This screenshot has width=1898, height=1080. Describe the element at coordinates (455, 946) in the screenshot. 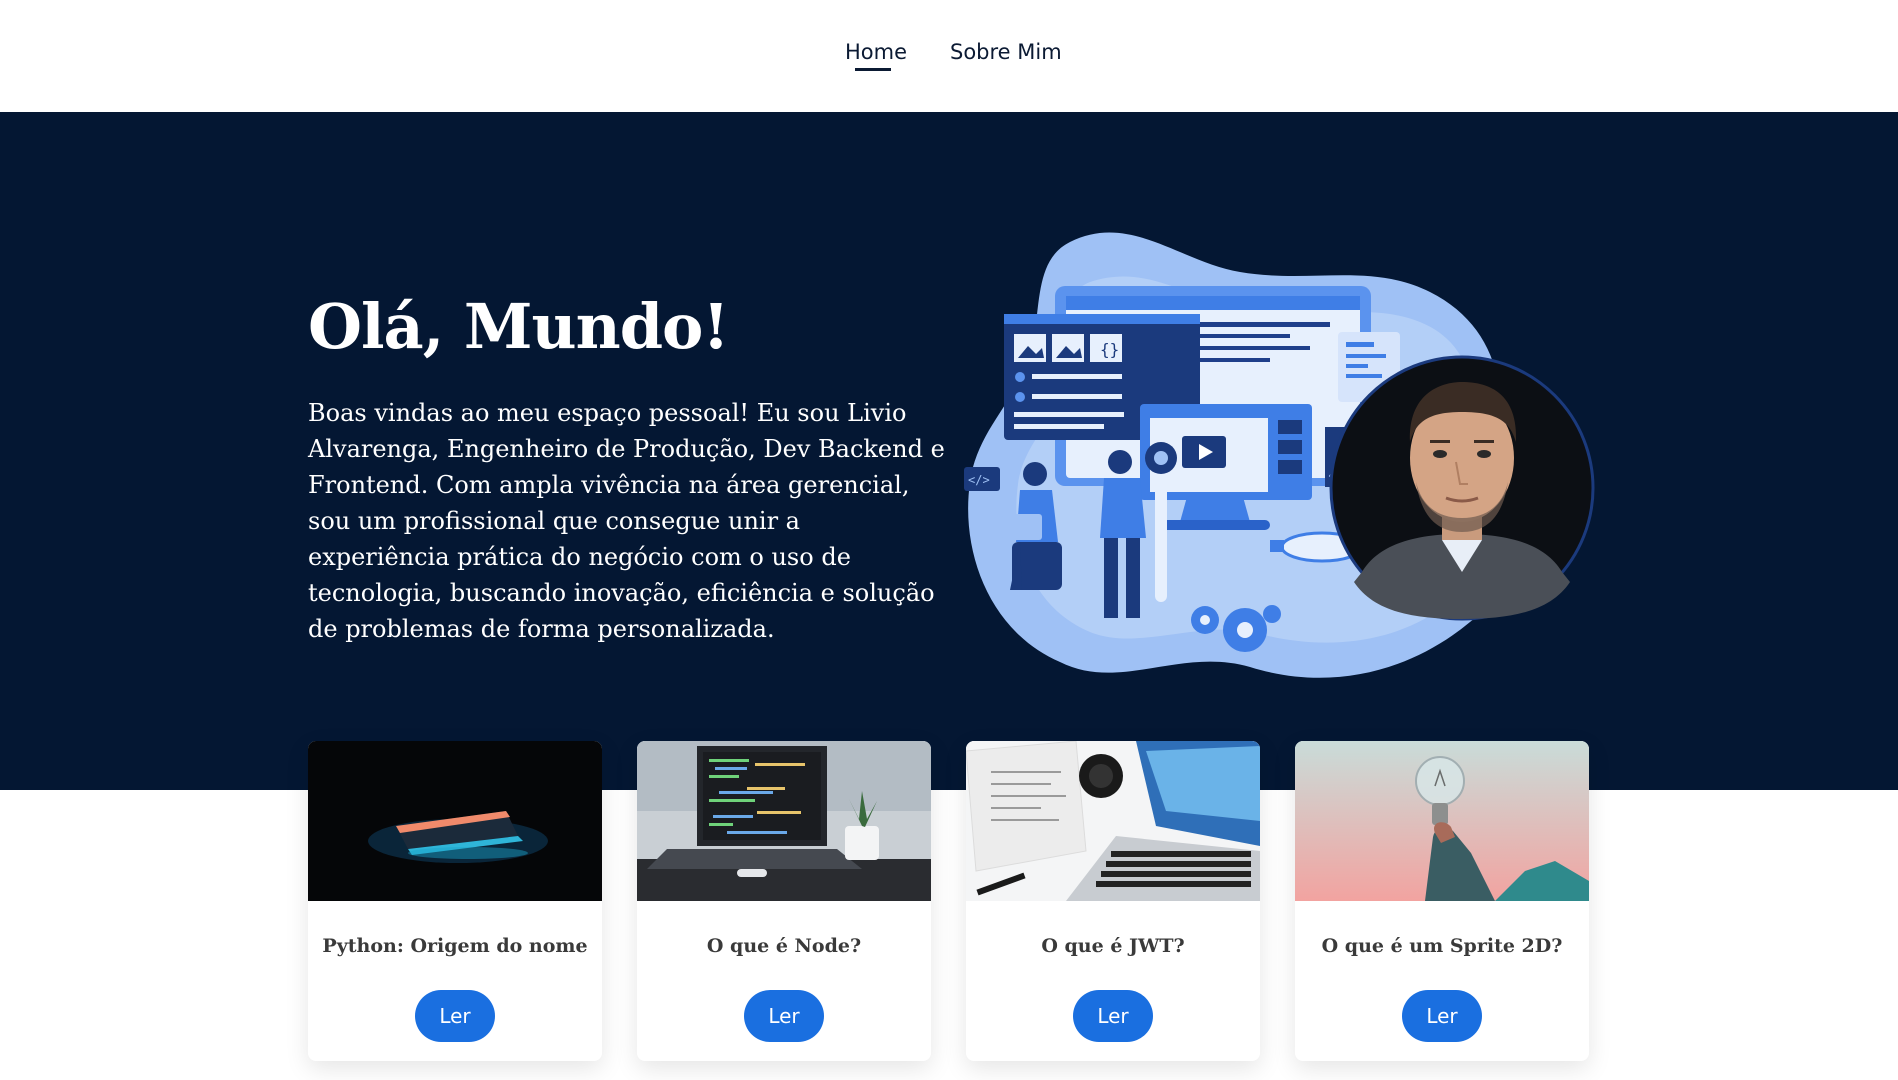

I see `article-card-title: Python: Origem do nome` at that location.